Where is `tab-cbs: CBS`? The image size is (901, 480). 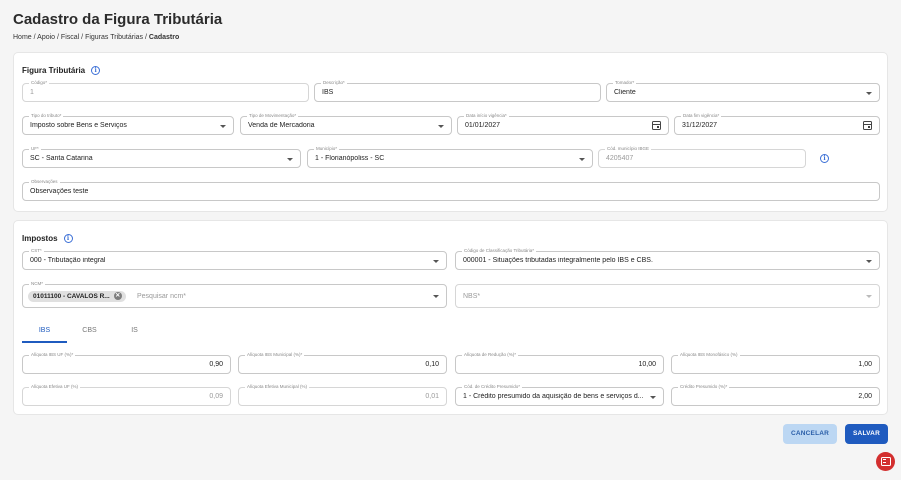
tab-cbs: CBS is located at coordinates (89, 332).